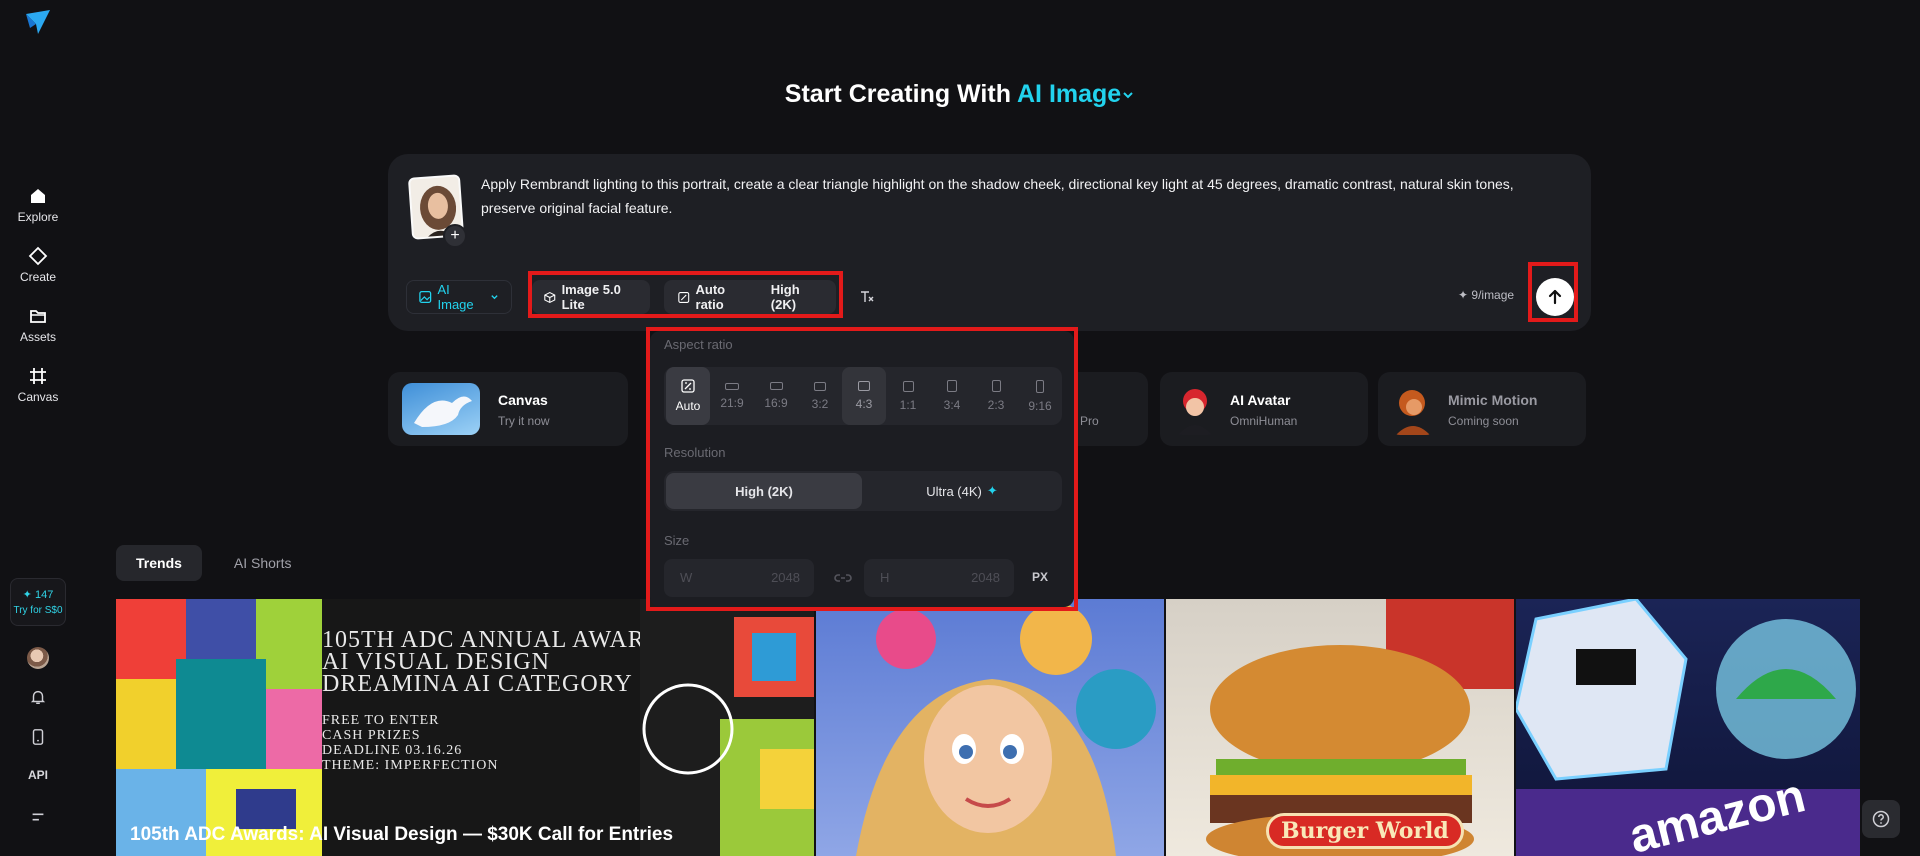 The image size is (1920, 856). Describe the element at coordinates (1483, 421) in the screenshot. I see `feature-subtitle: Coming soon` at that location.